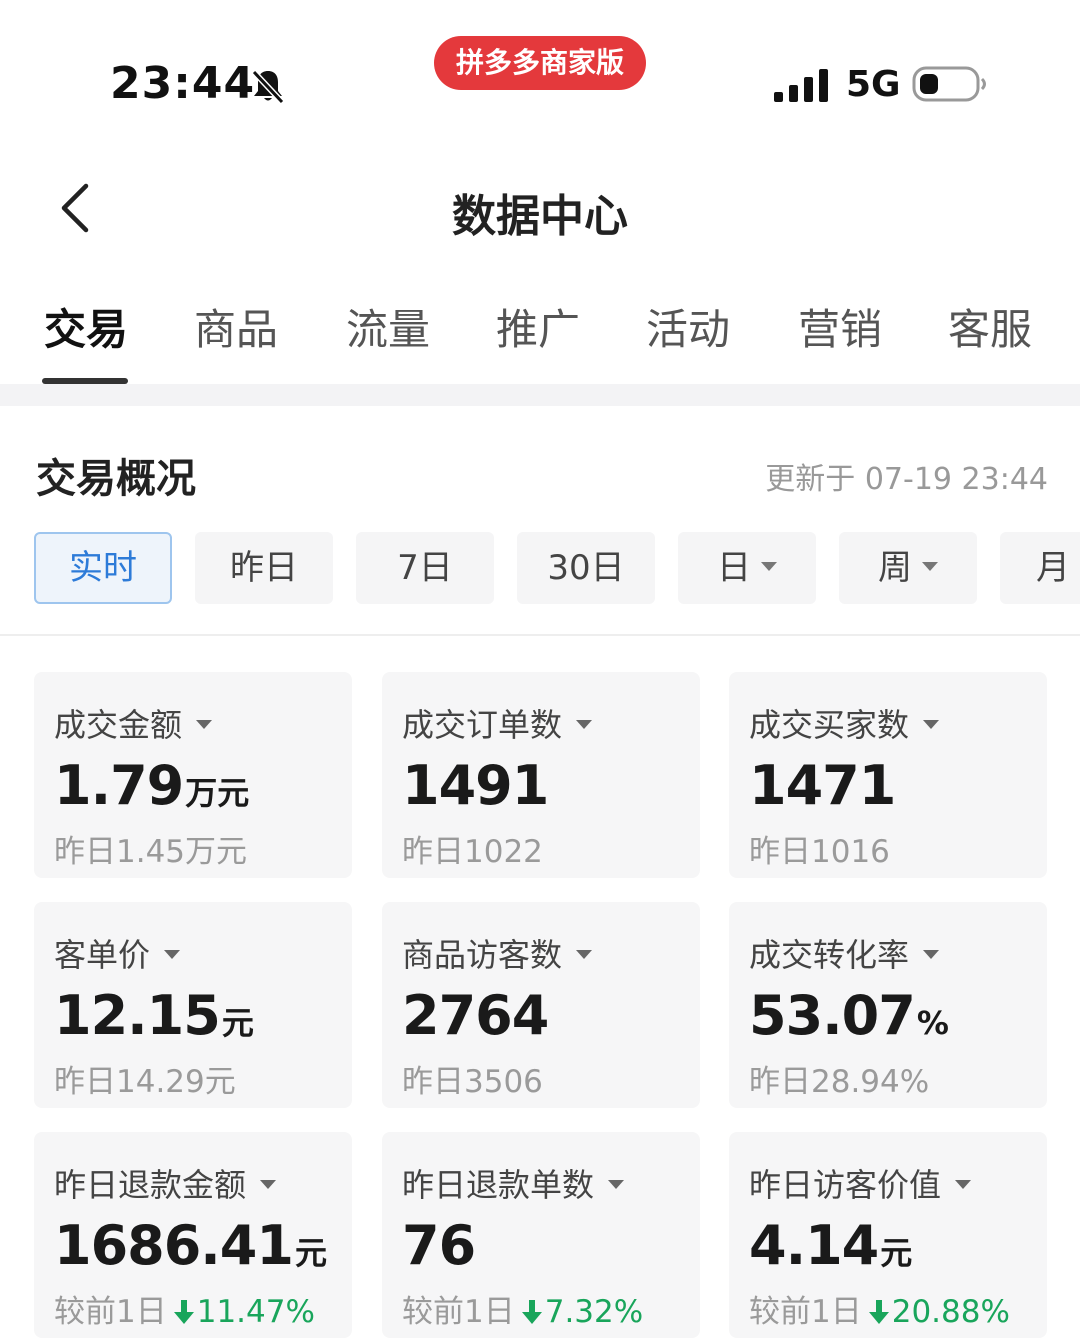 The width and height of the screenshot is (1080, 1339). Describe the element at coordinates (174, 1245) in the screenshot. I see `metric-number: 1686.41` at that location.